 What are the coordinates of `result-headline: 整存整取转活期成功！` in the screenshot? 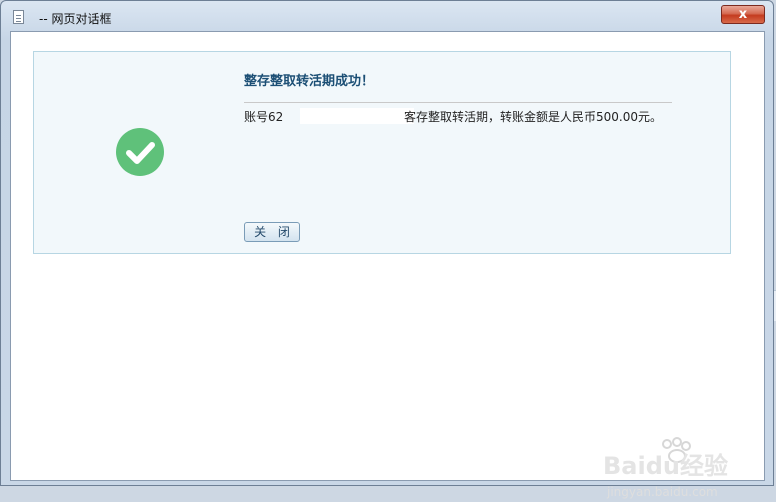 It's located at (309, 81).